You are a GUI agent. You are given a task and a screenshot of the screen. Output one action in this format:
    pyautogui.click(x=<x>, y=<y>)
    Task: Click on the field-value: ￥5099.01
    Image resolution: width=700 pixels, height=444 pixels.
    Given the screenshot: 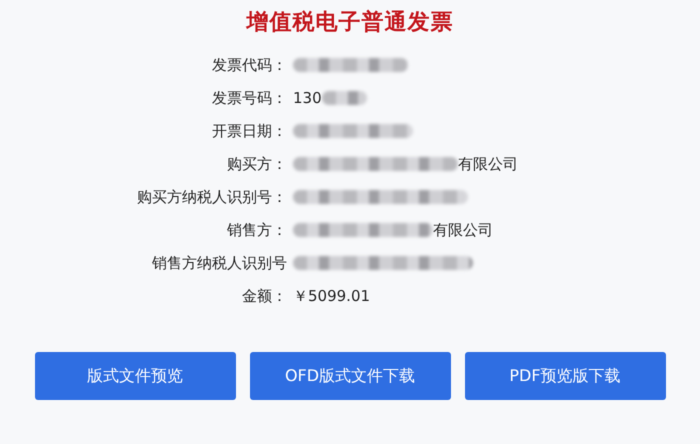 What is the action you would take?
    pyautogui.click(x=331, y=296)
    